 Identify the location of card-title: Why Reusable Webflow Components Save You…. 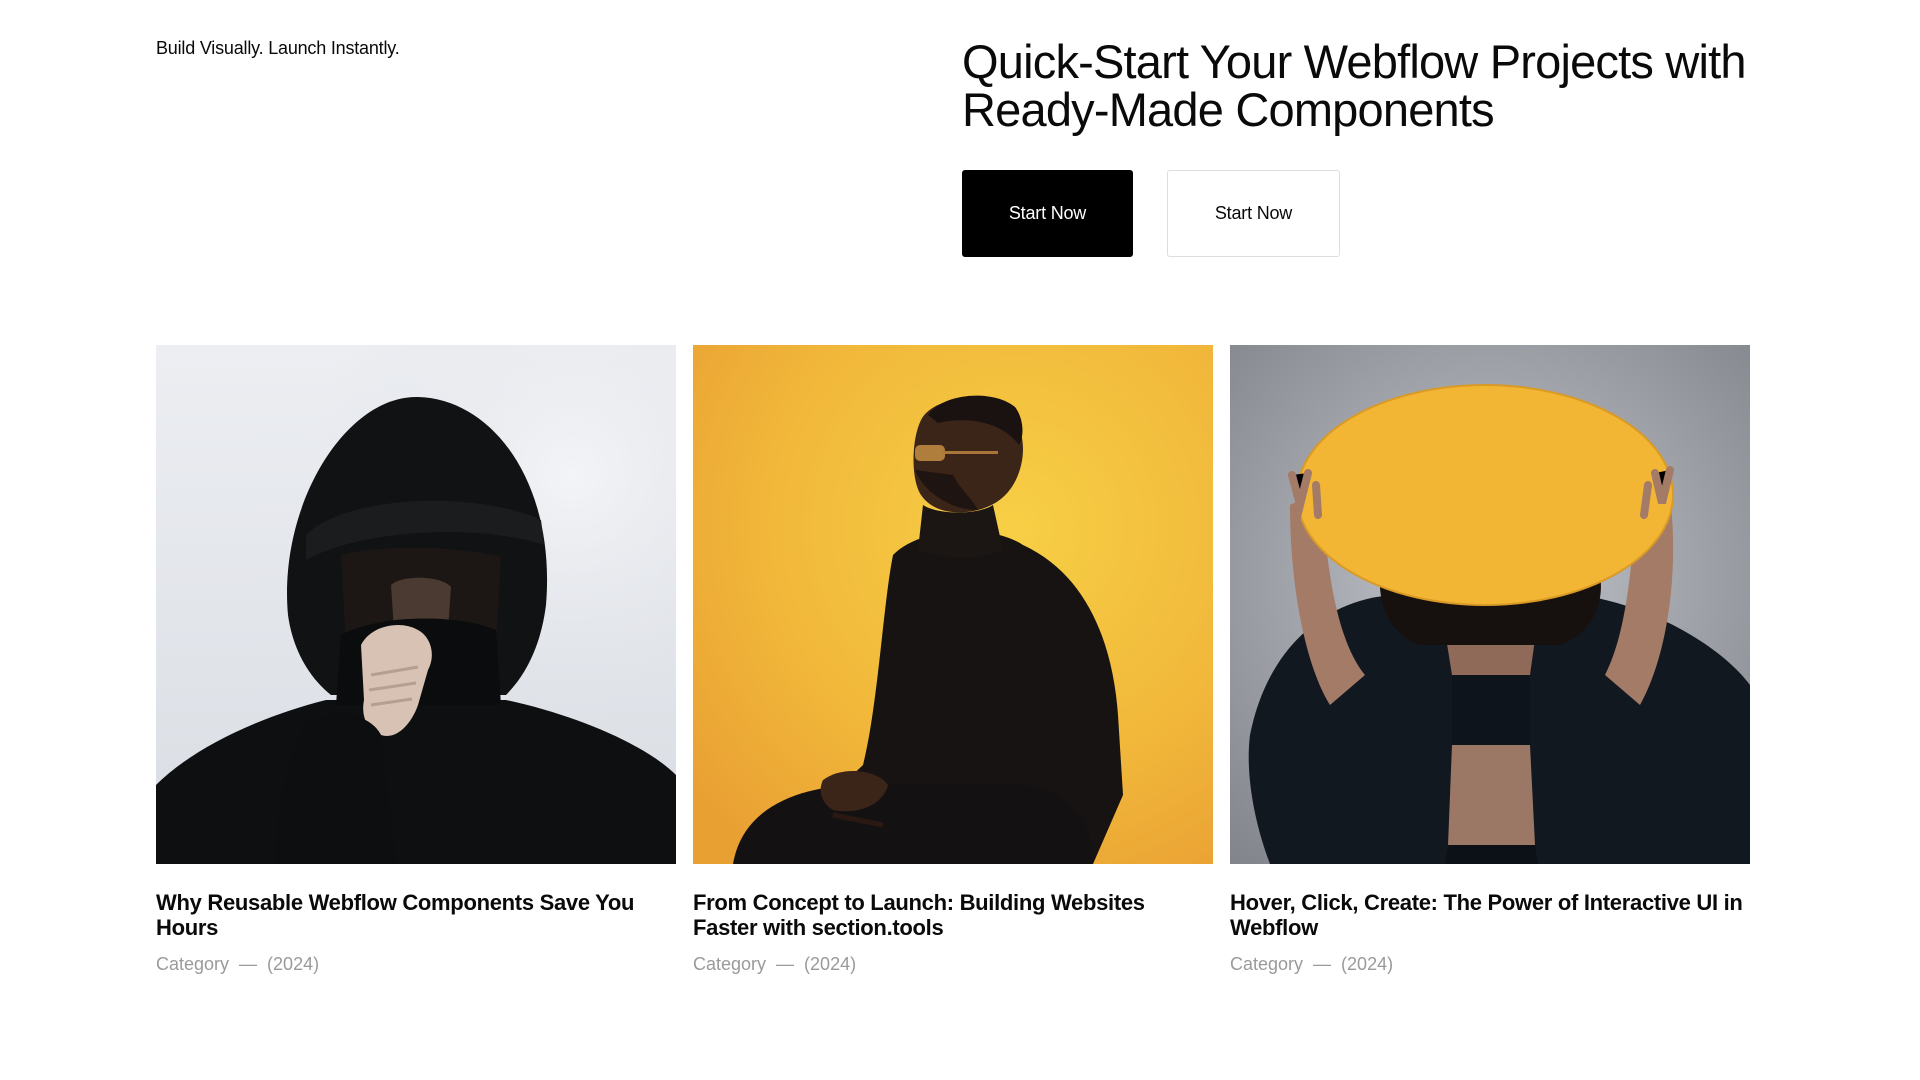
(416, 915).